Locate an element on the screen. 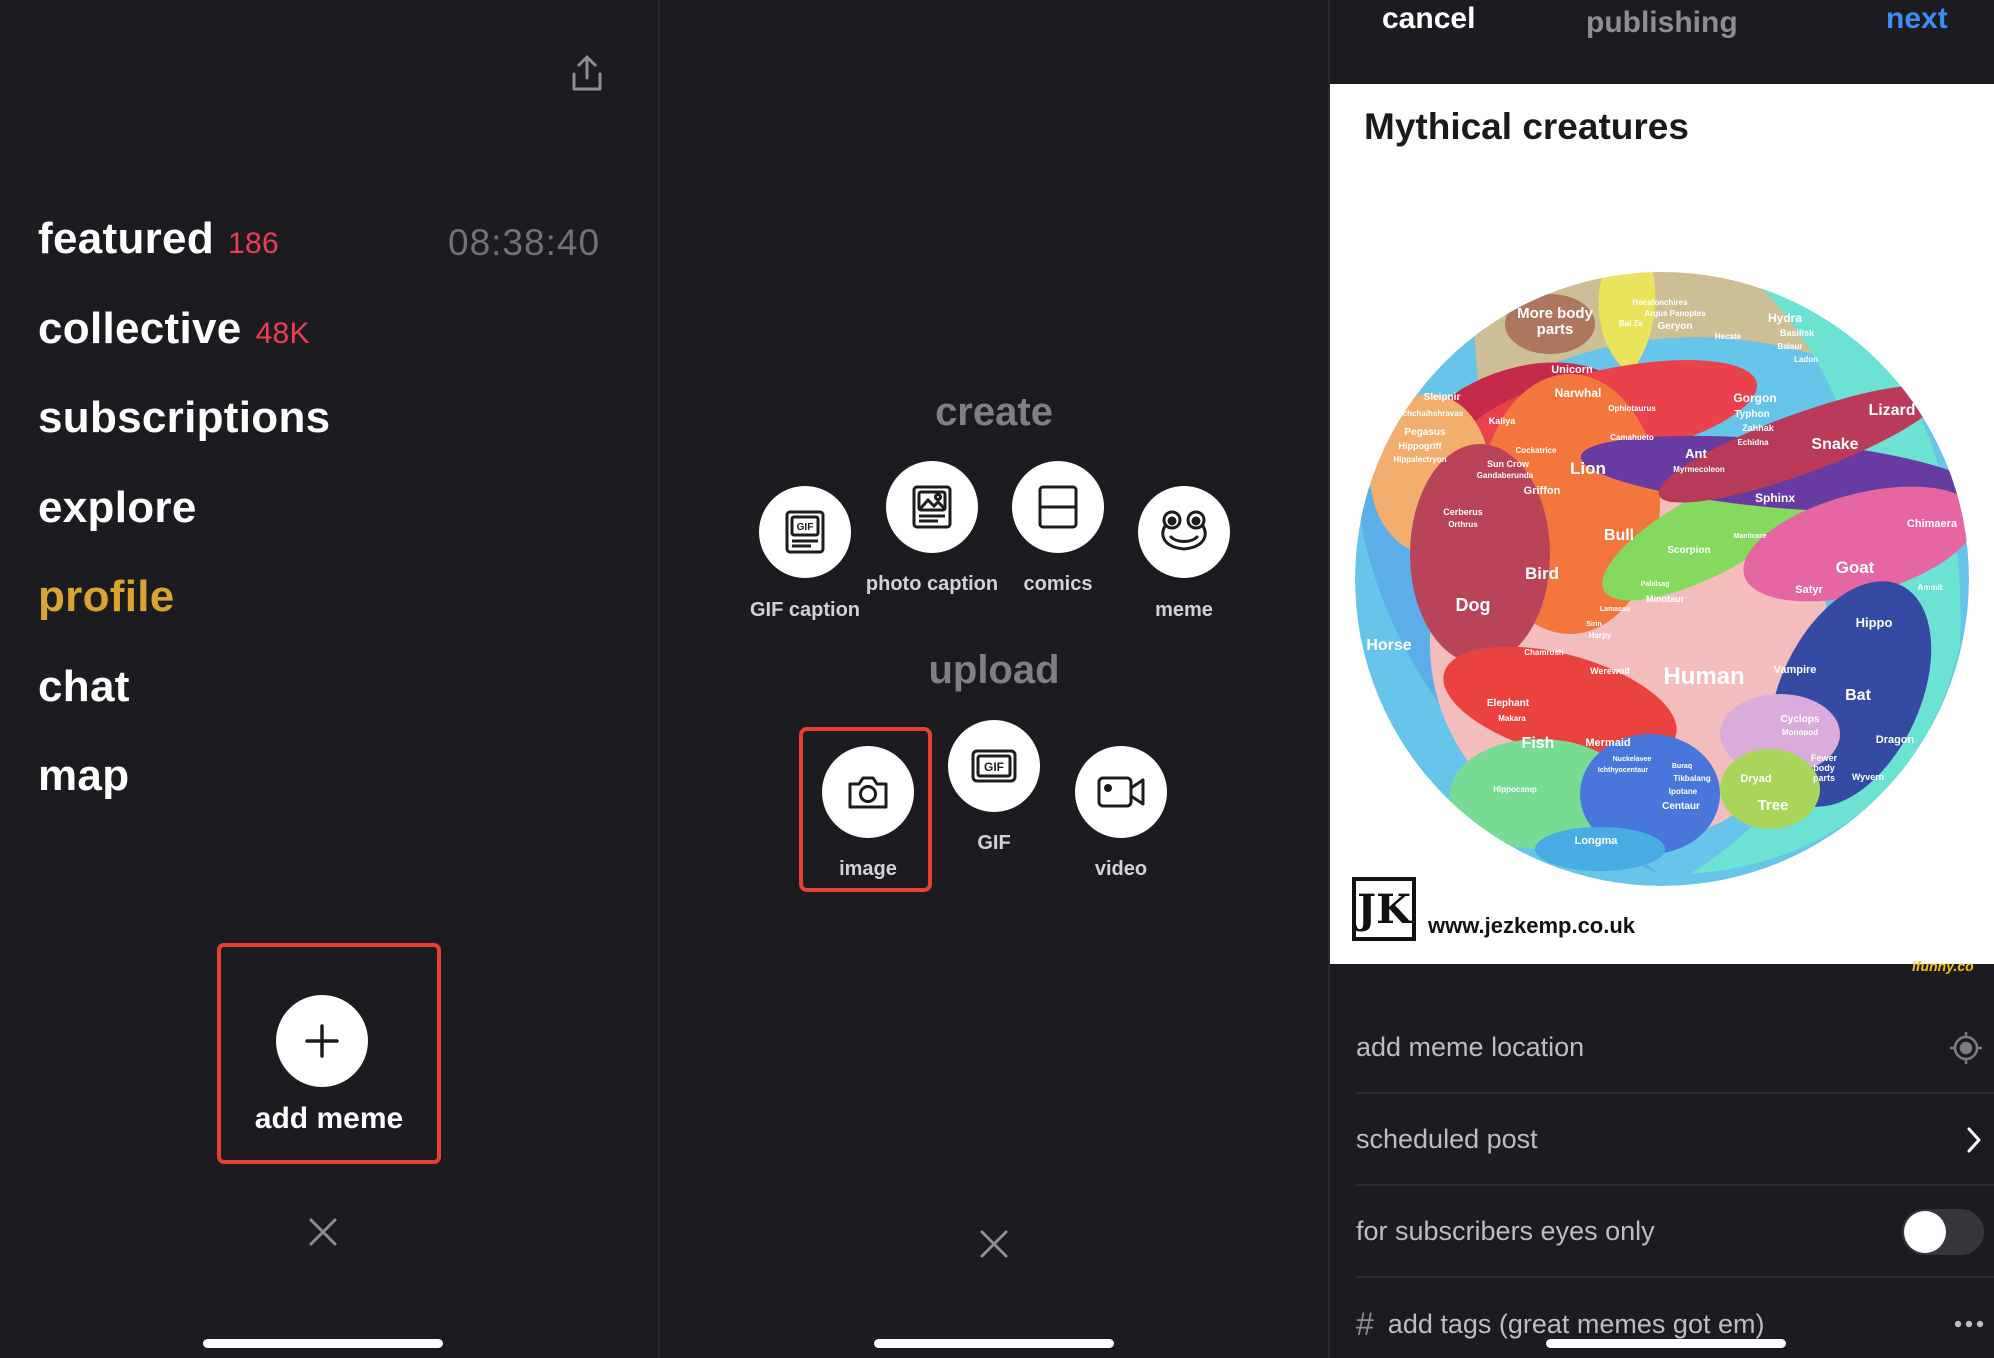  location-target-icon is located at coordinates (1966, 1048).